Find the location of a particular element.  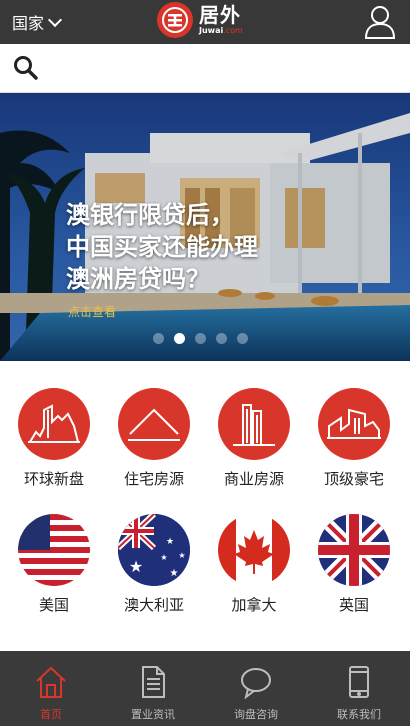

carousel-dot-active is located at coordinates (179, 338).